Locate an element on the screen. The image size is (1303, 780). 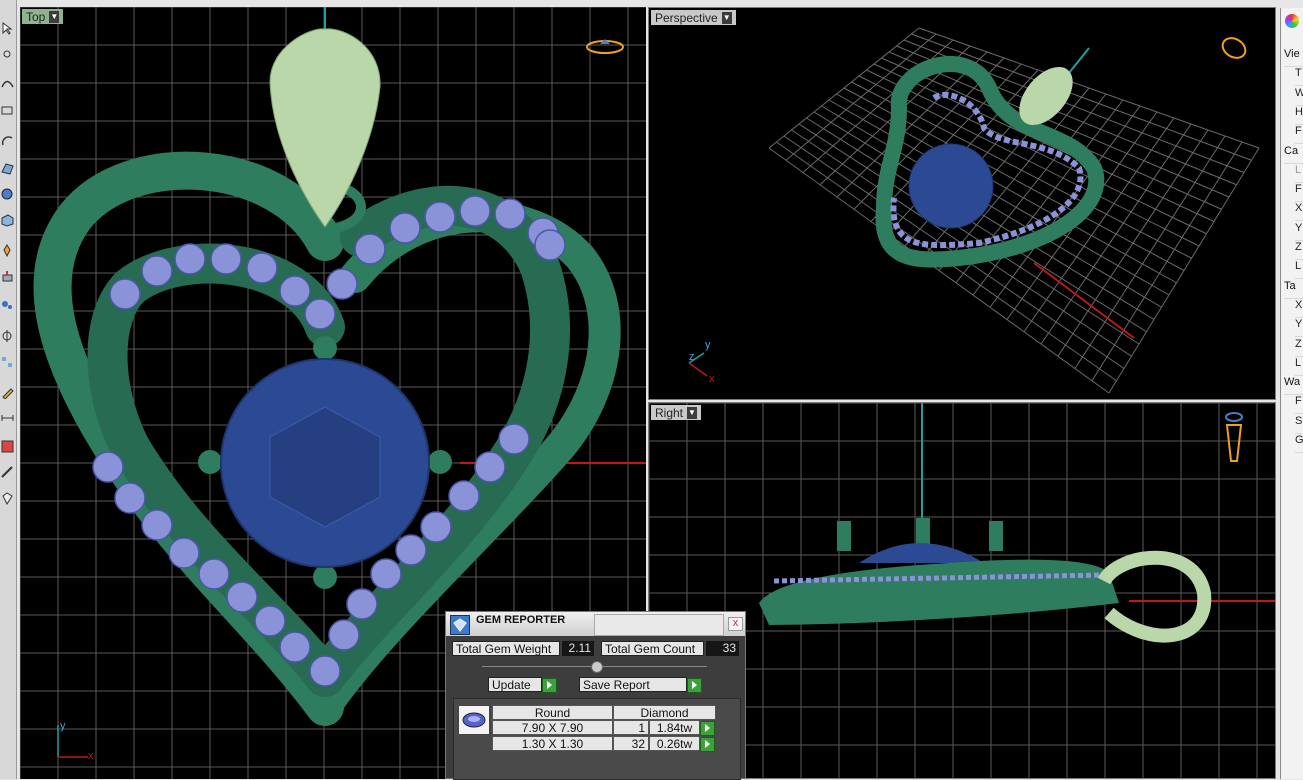
transform-tool-icon is located at coordinates (7, 336).